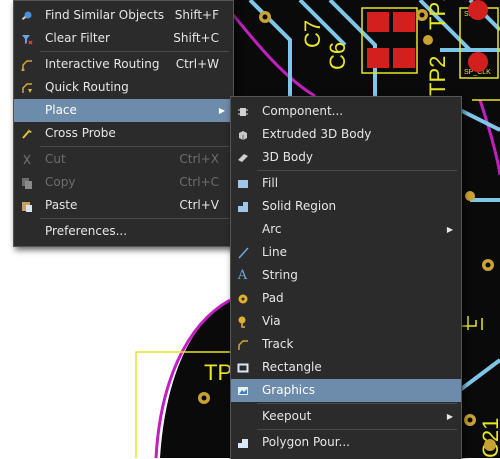 This screenshot has width=500, height=459. What do you see at coordinates (242, 367) in the screenshot?
I see `rectangle-icon` at bounding box center [242, 367].